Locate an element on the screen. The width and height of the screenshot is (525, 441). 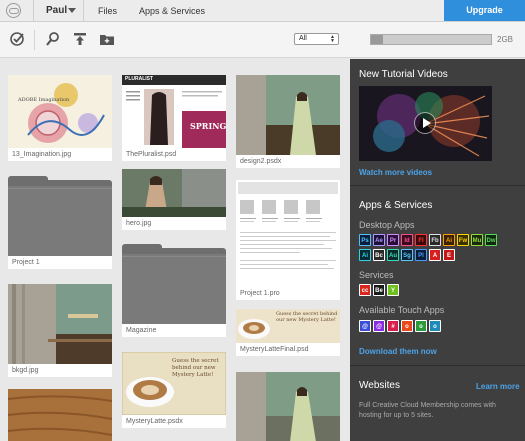
file-thumbnail: PLURALIST SPRING is located at coordinates (174, 111).